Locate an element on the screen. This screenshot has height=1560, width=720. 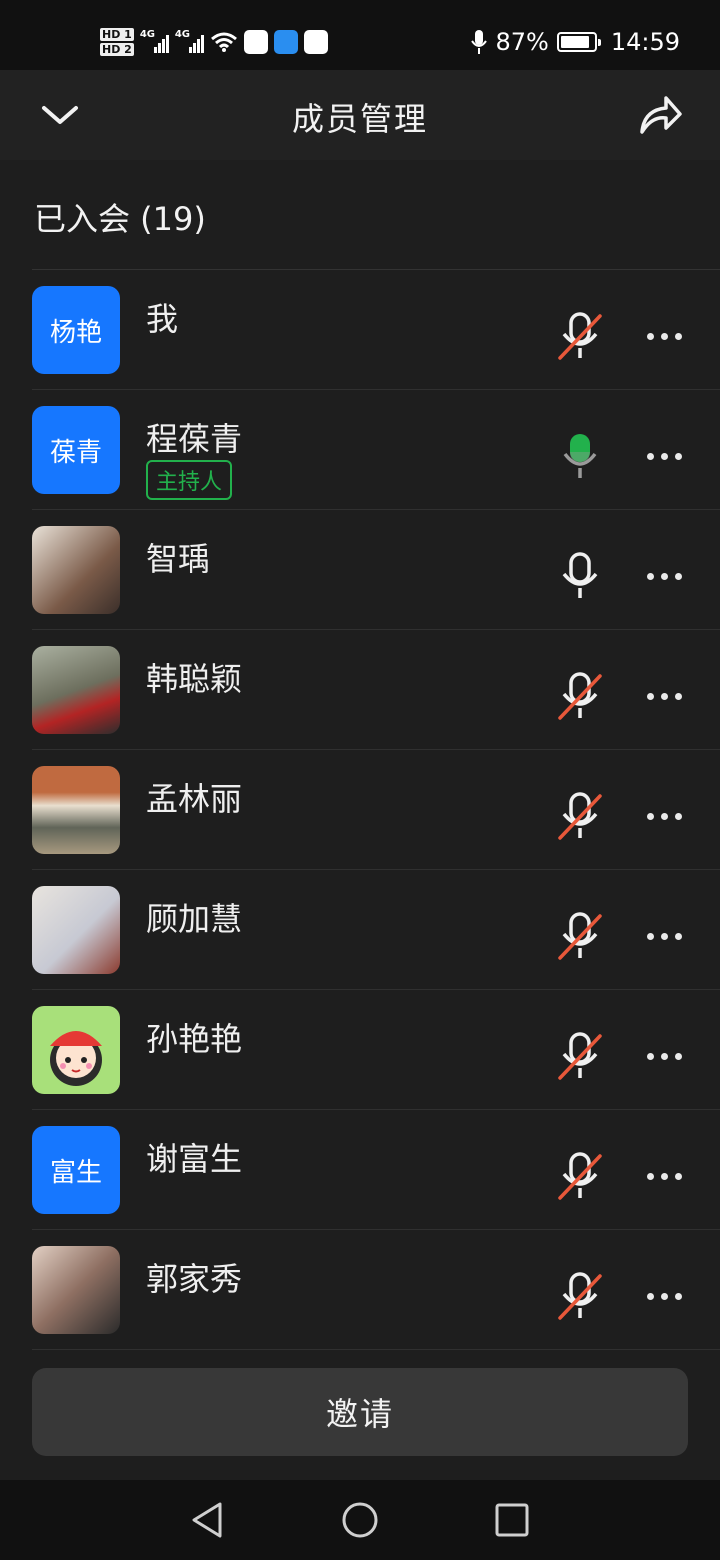
invite-button: 邀请 is located at coordinates (360, 1412).